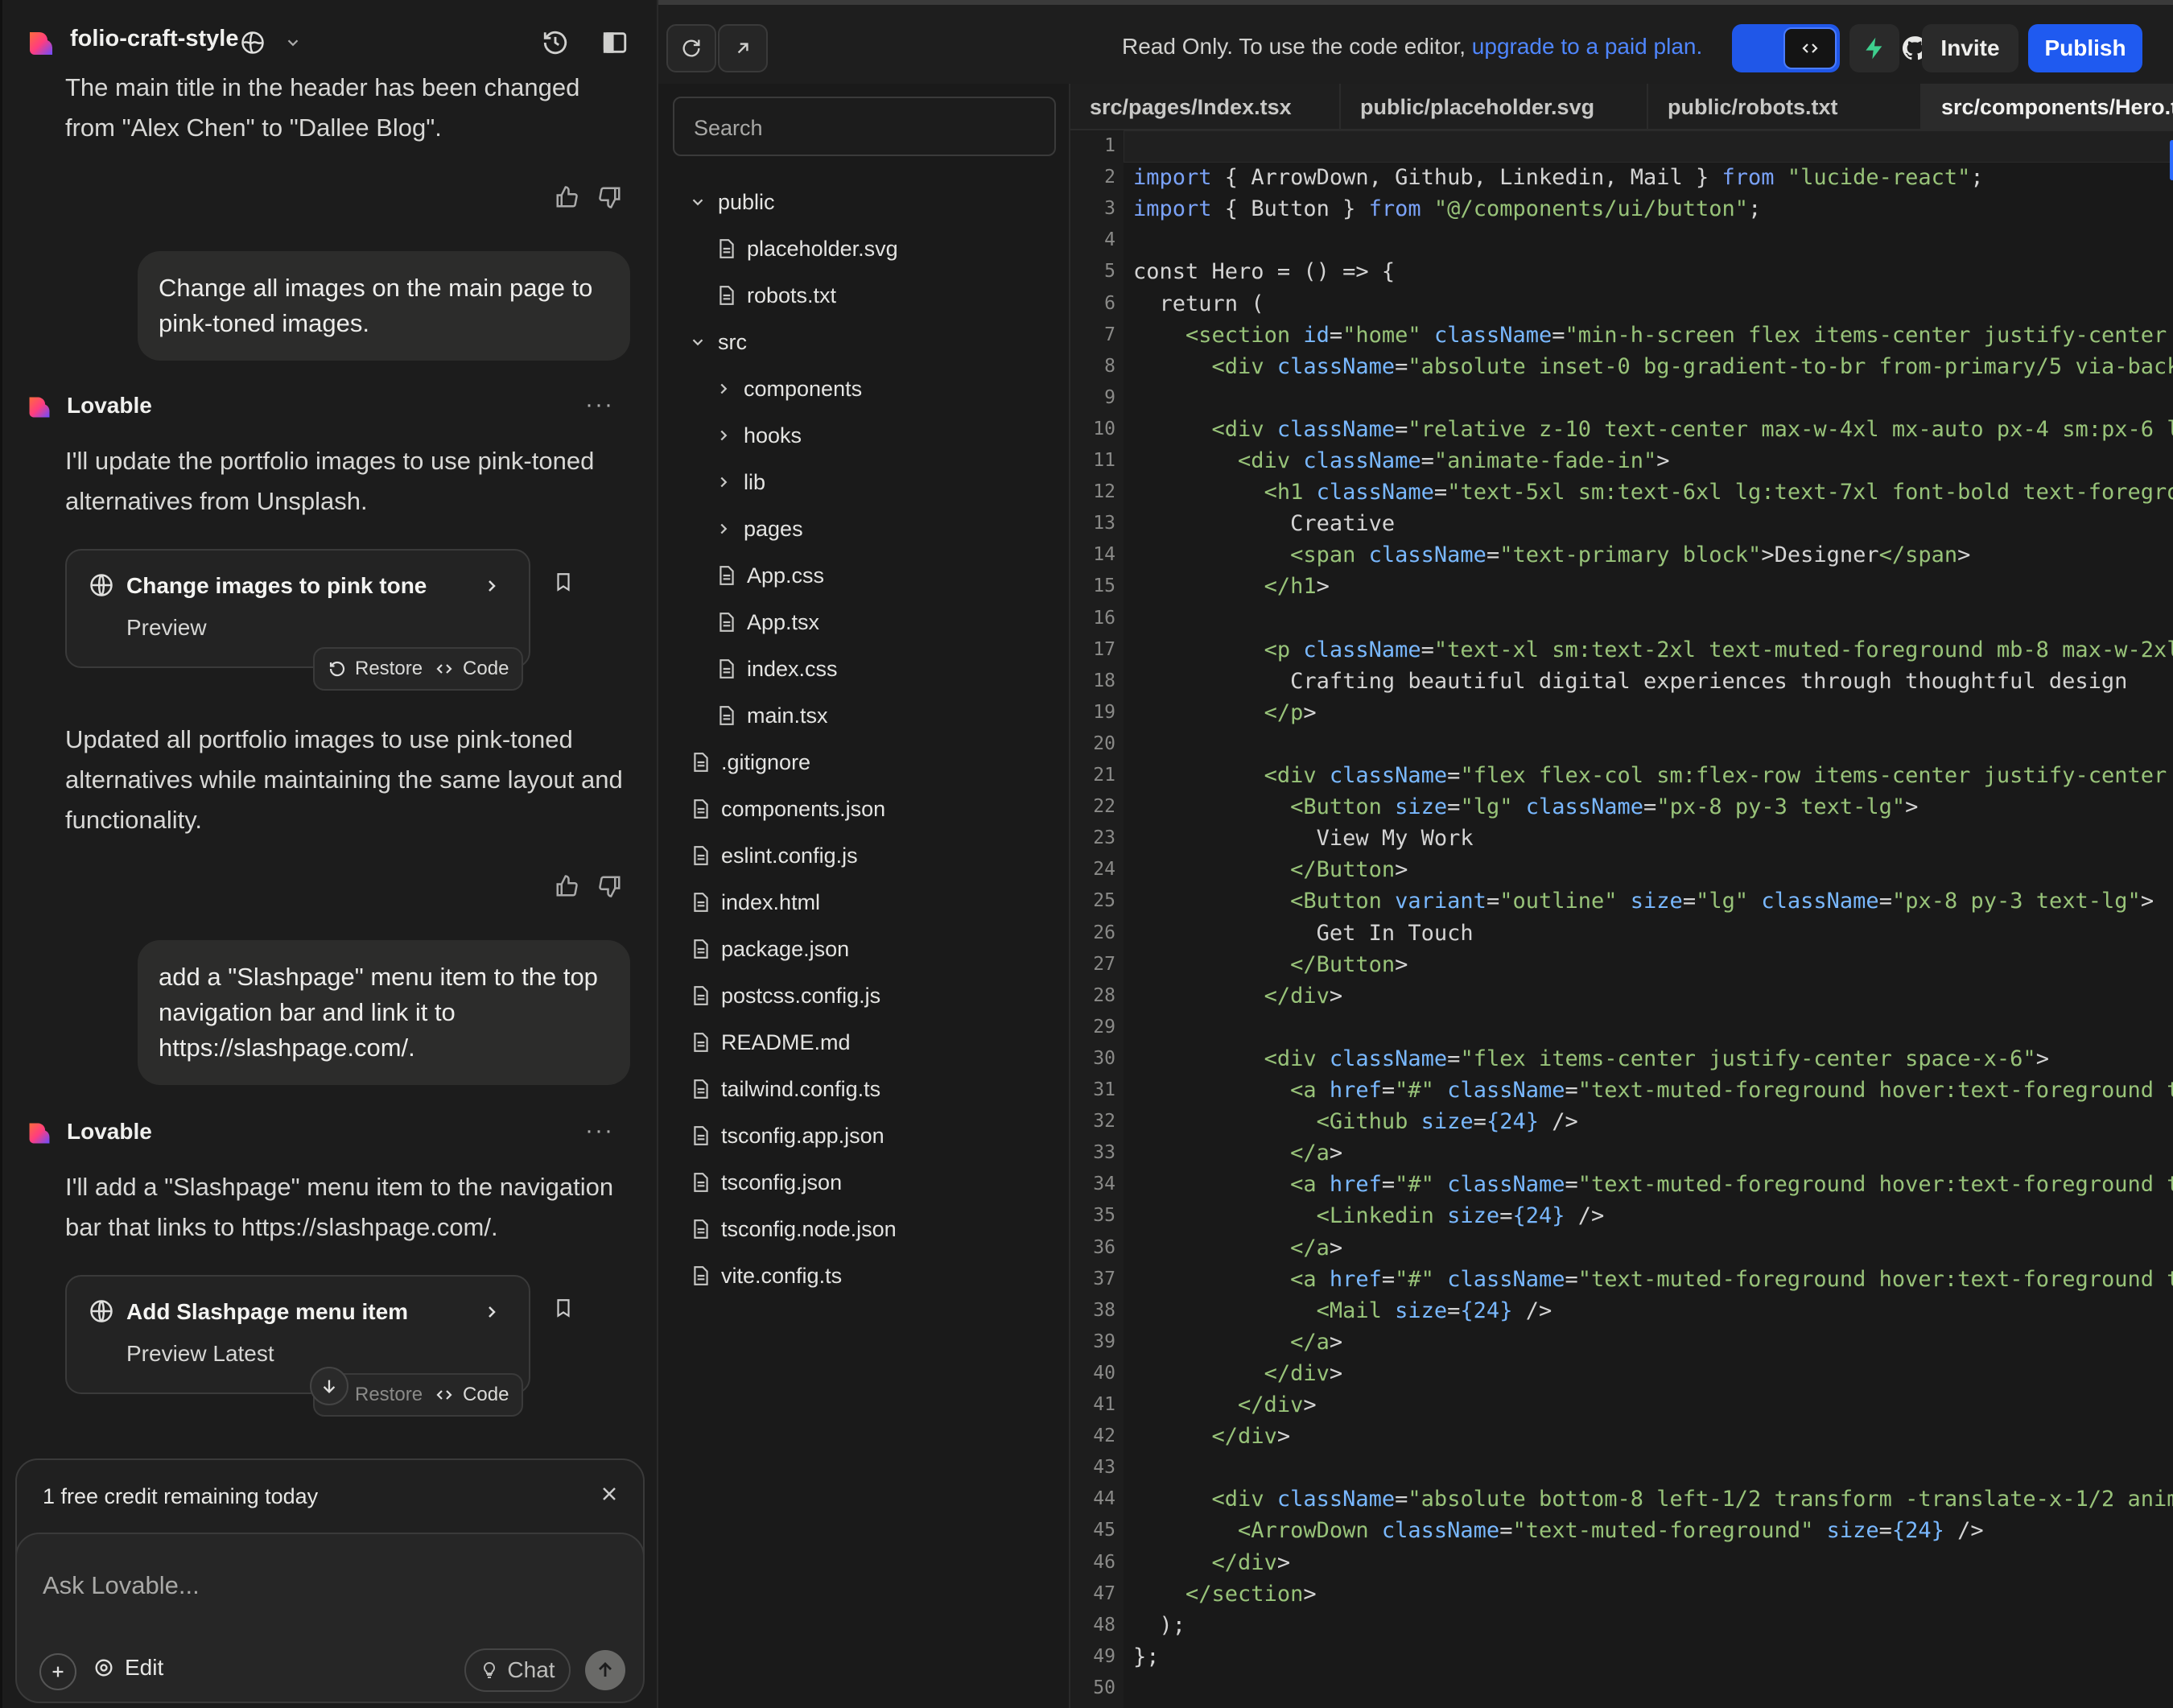 Image resolution: width=2173 pixels, height=1708 pixels. Describe the element at coordinates (1159, 1625) in the screenshot. I see `code-line: );` at that location.